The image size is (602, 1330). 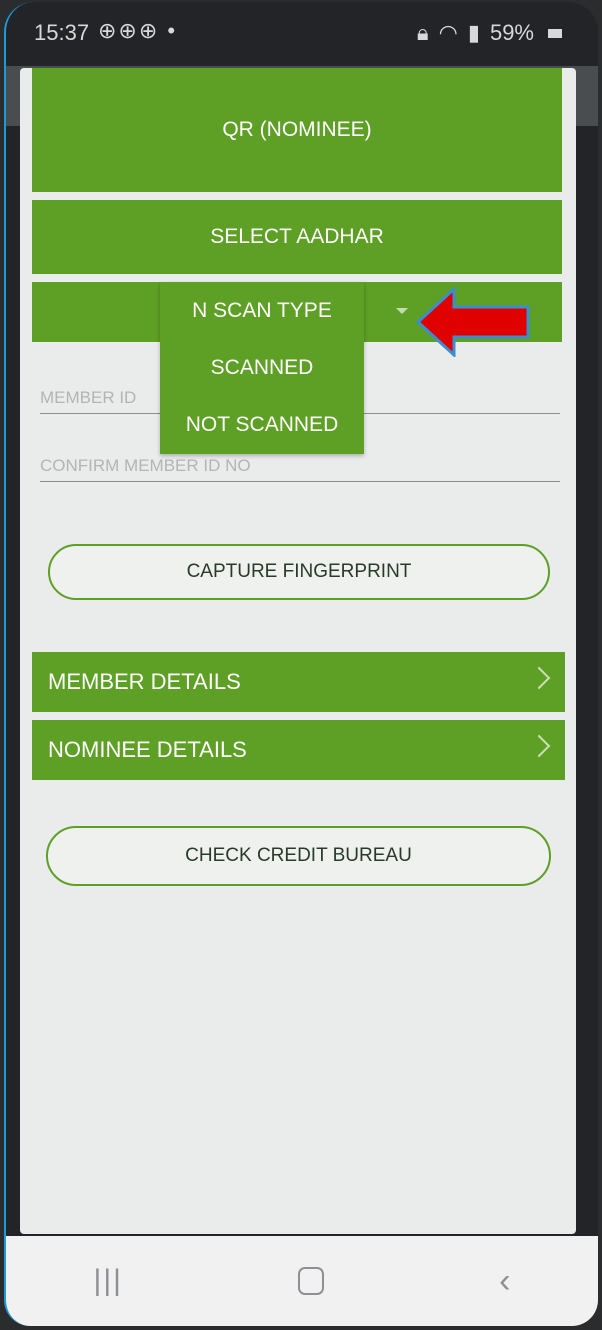 What do you see at coordinates (108, 1281) in the screenshot?
I see `recents-icon: |||` at bounding box center [108, 1281].